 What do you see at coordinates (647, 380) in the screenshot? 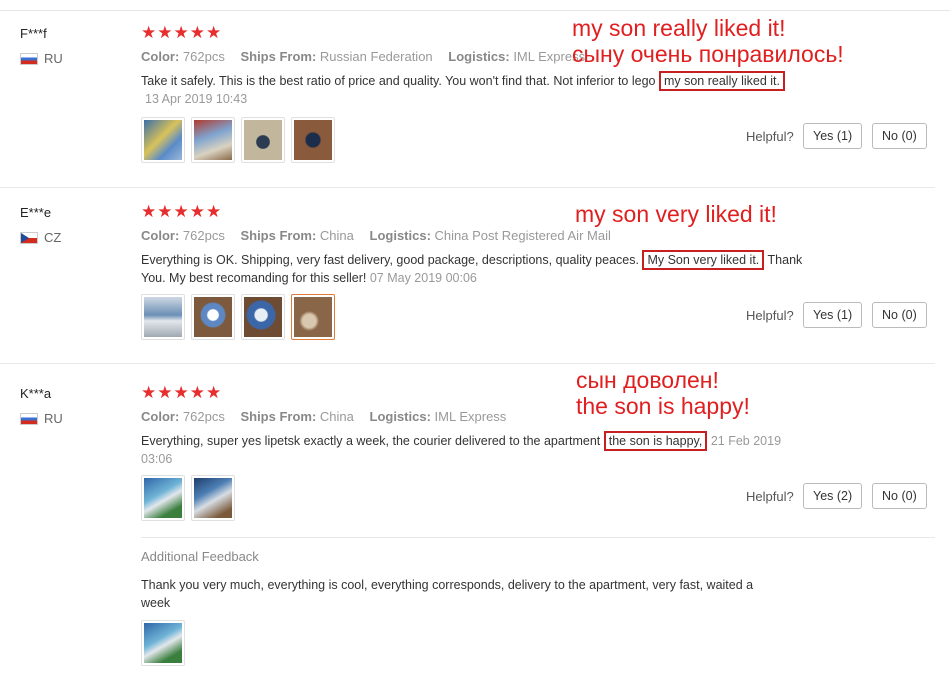
I see `annotation-line-1: сын доволен!` at bounding box center [647, 380].